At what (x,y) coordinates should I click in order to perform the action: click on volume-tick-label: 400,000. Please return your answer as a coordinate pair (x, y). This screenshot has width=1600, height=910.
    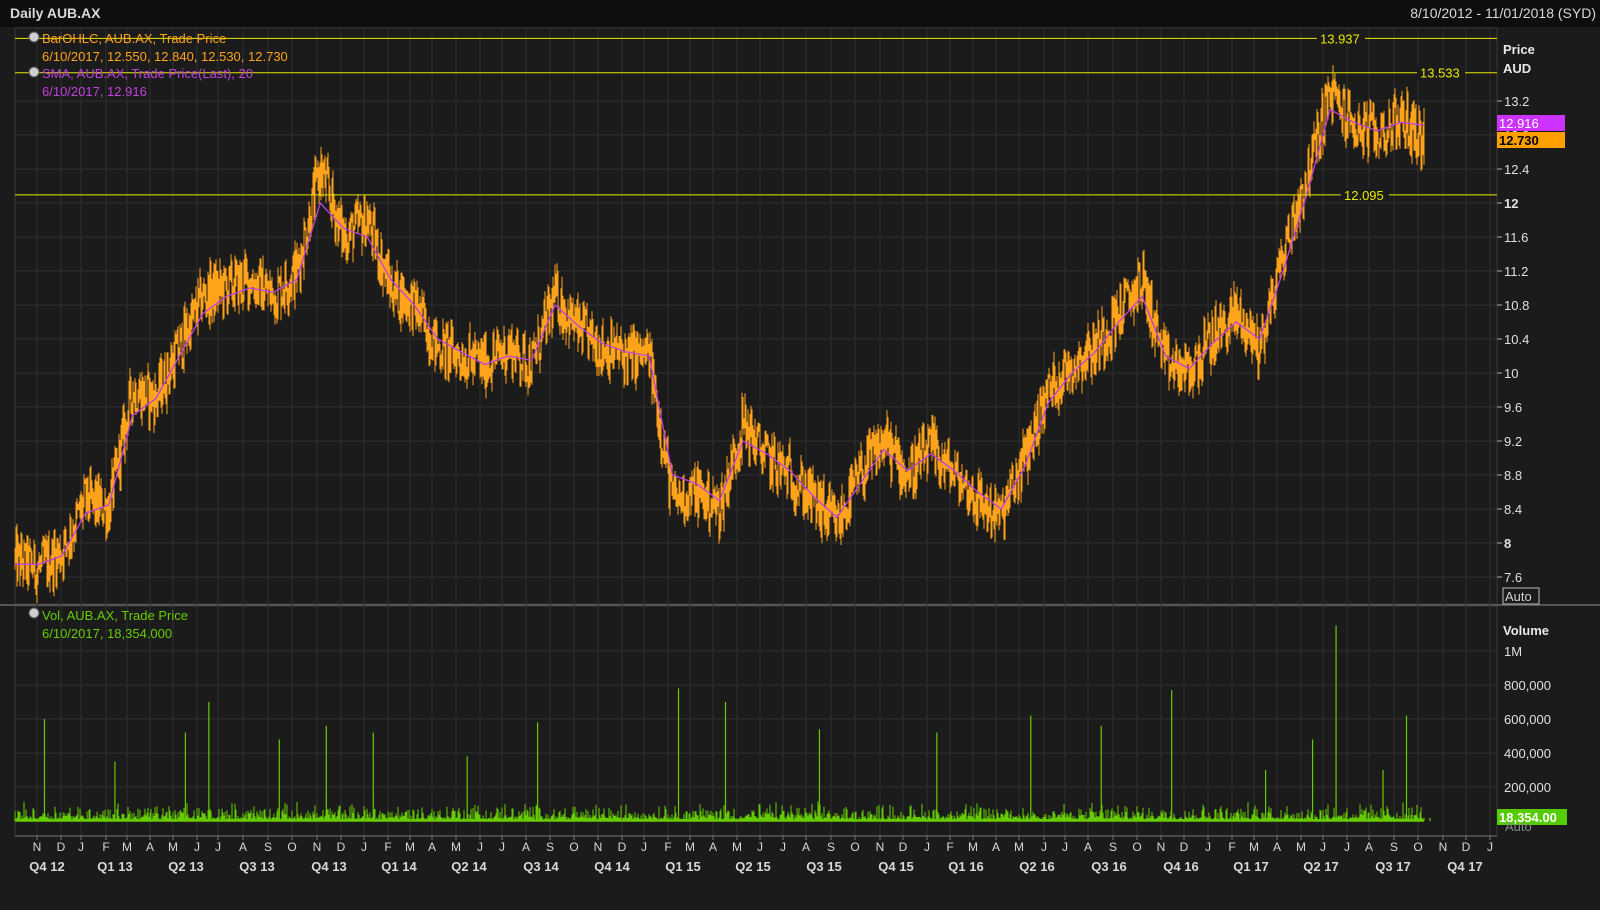
    Looking at the image, I should click on (1527, 753).